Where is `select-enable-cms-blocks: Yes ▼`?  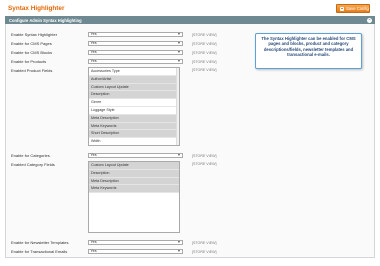
select-enable-cms-blocks: Yes ▼ is located at coordinates (135, 52).